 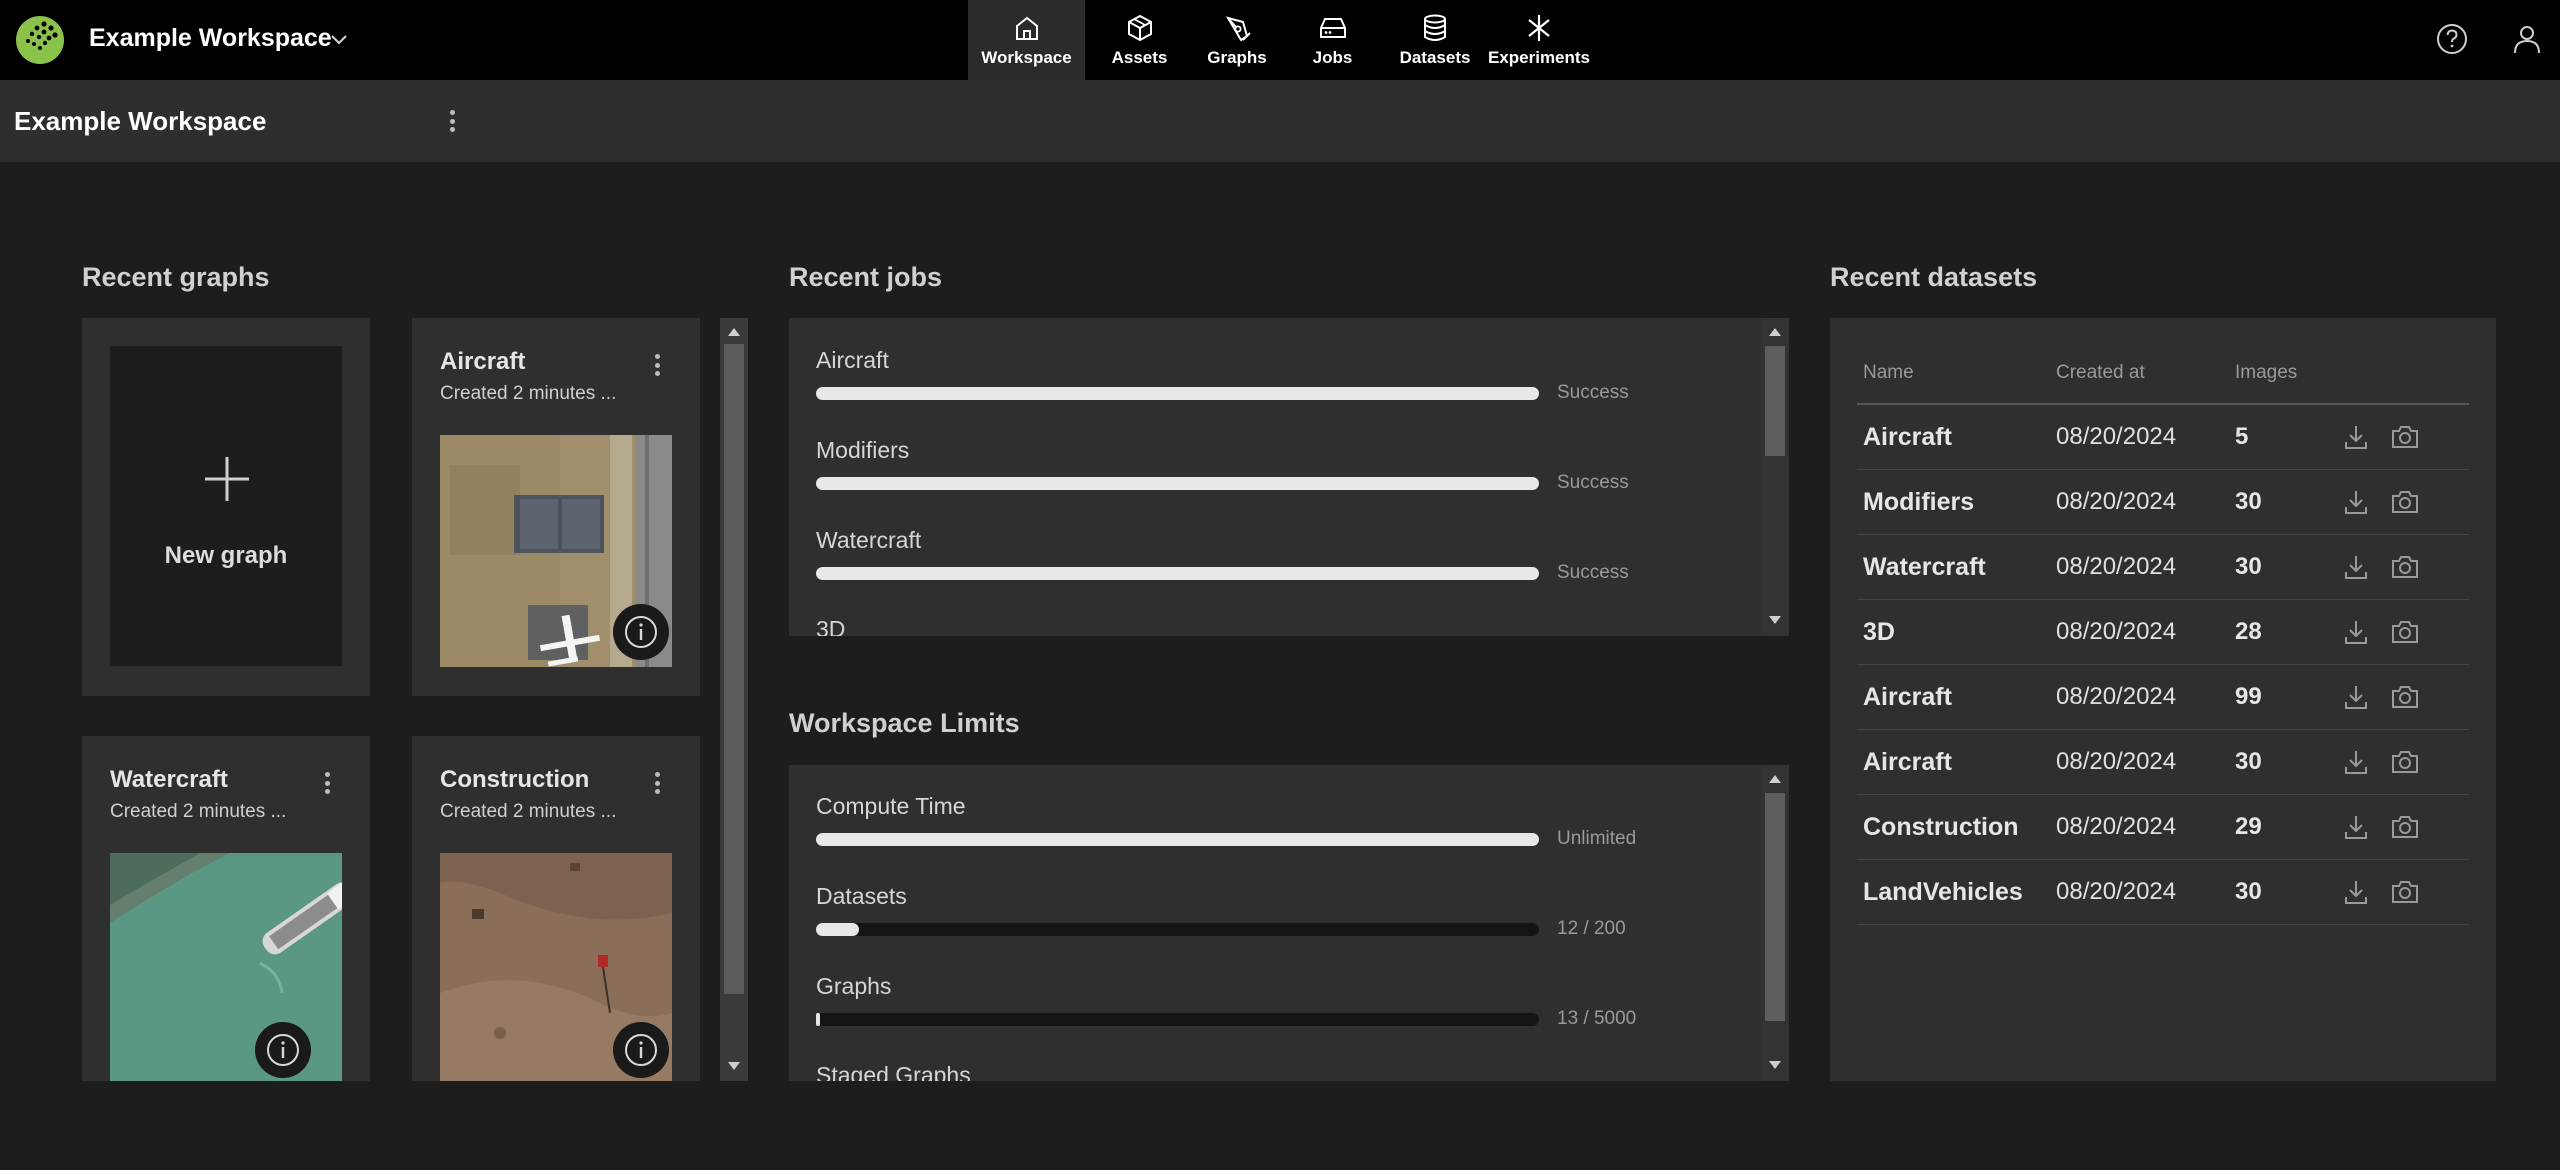 What do you see at coordinates (2266, 373) in the screenshot?
I see `column-header-images: Images` at bounding box center [2266, 373].